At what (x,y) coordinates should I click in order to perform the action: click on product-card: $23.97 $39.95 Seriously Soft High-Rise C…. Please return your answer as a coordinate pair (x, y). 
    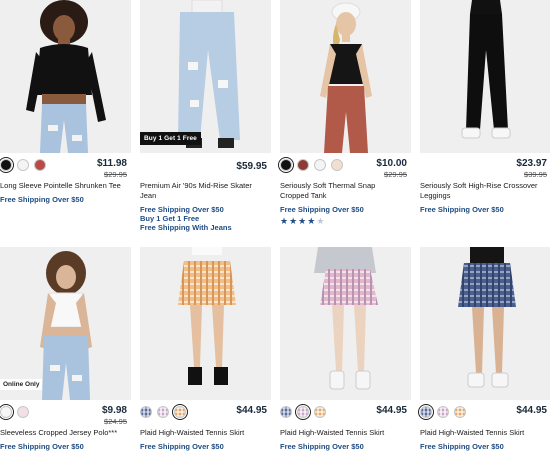
    Looking at the image, I should click on (485, 107).